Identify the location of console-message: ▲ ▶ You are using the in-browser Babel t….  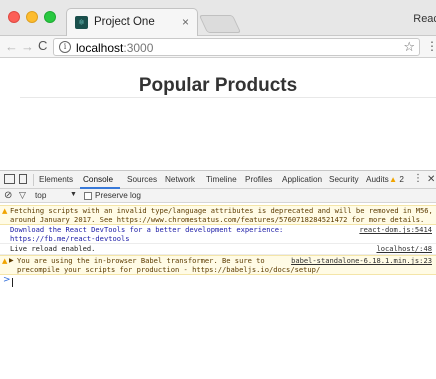
(218, 265).